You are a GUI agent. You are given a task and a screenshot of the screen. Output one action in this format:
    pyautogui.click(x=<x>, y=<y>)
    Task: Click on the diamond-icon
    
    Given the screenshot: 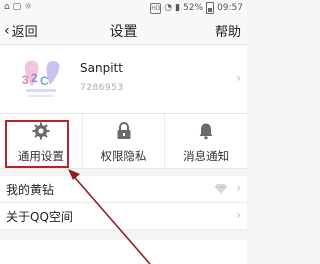 What is the action you would take?
    pyautogui.click(x=221, y=189)
    